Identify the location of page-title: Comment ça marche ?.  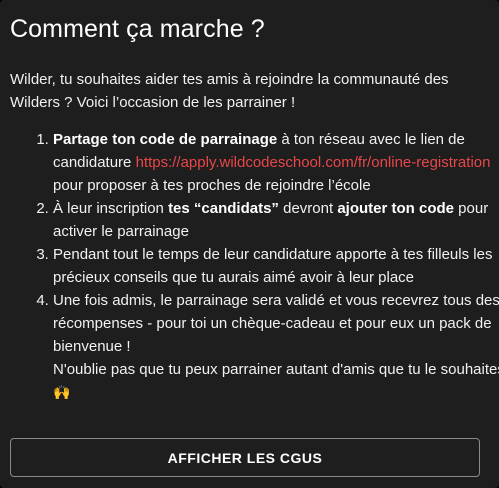
(137, 29).